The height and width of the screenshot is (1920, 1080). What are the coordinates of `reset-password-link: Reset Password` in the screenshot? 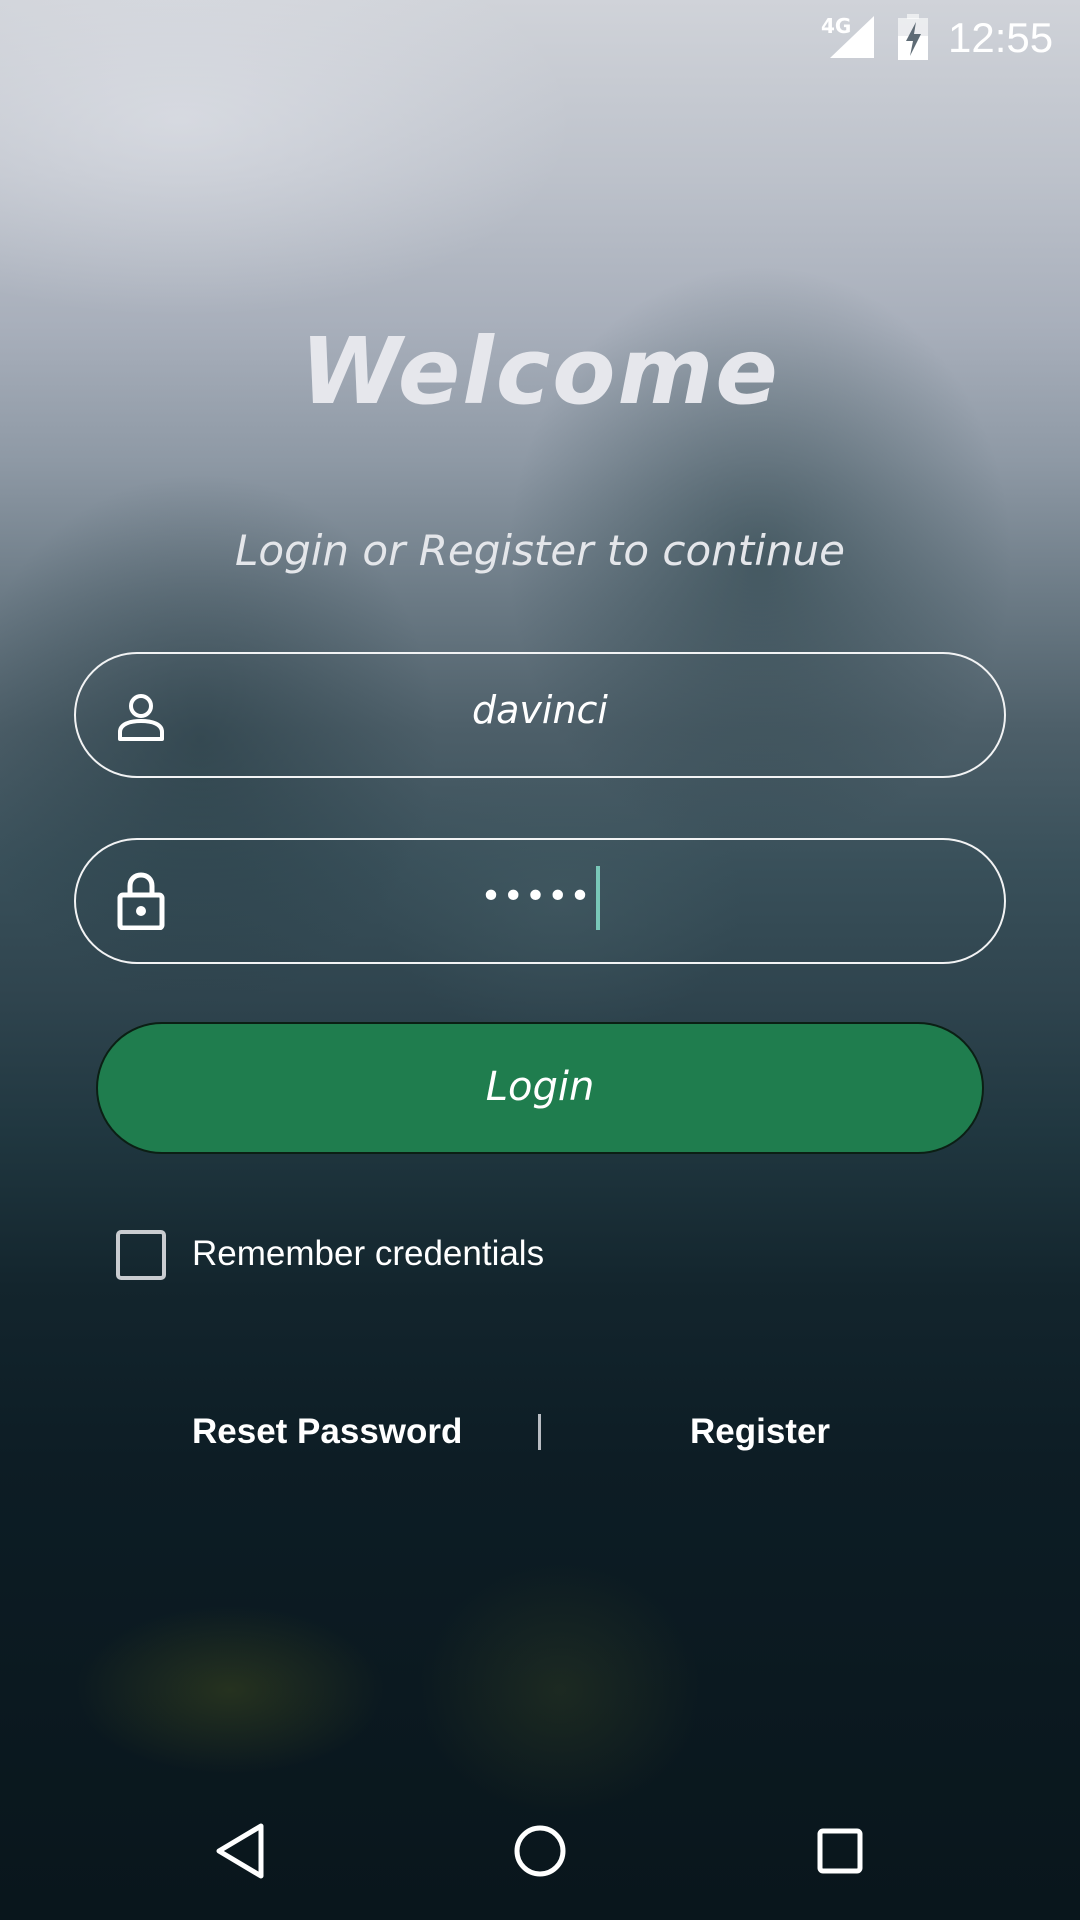 It's located at (327, 1432).